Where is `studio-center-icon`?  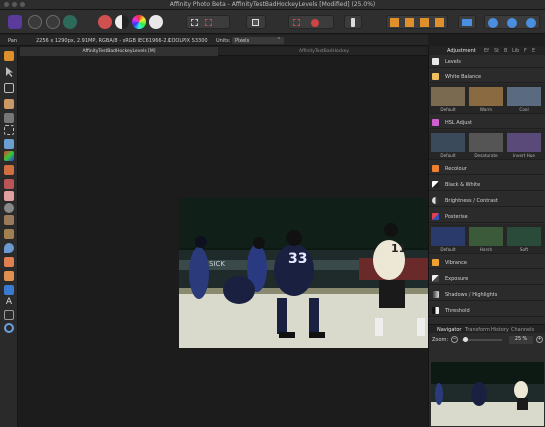 studio-center-icon is located at coordinates (512, 23).